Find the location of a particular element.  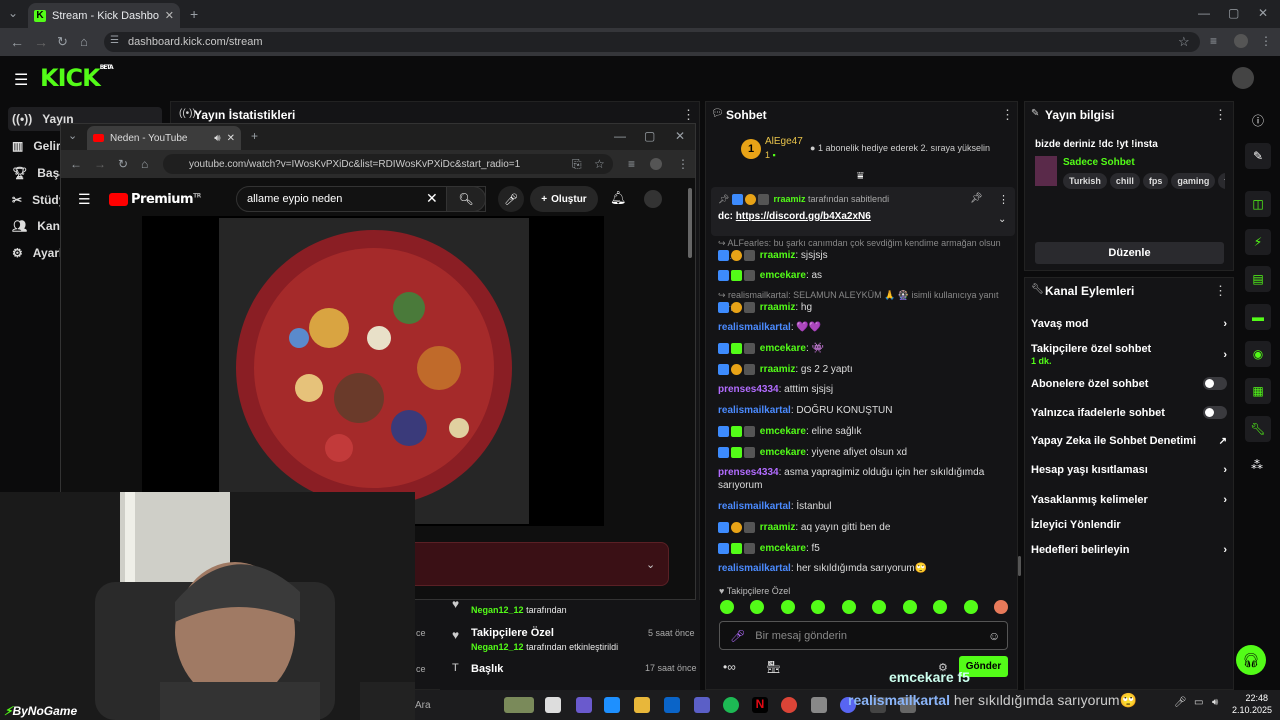

action-ai-moderation: Yapay Zeka ile Sohbet Denetimi ↗ is located at coordinates (1129, 441).